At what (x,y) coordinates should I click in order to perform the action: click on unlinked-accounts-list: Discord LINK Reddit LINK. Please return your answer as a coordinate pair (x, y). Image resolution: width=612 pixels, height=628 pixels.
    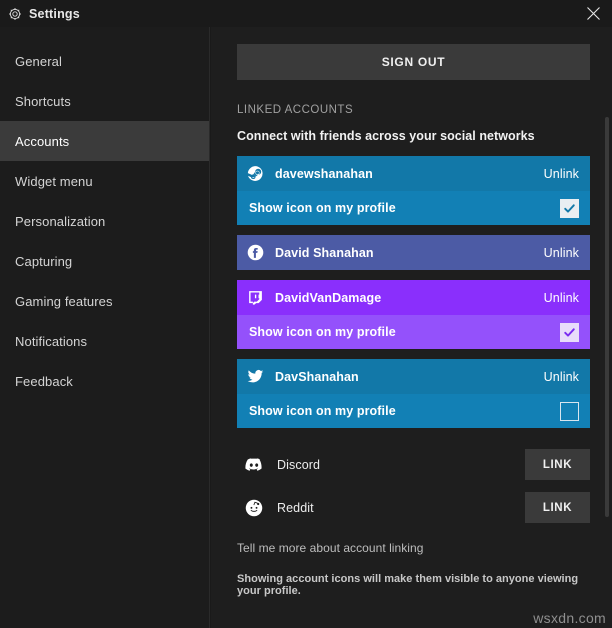
    Looking at the image, I should click on (413, 486).